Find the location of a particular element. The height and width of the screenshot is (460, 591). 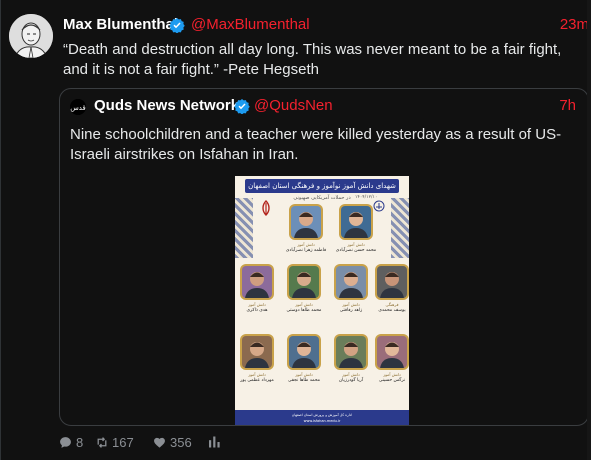

reply-icon is located at coordinates (65, 442).